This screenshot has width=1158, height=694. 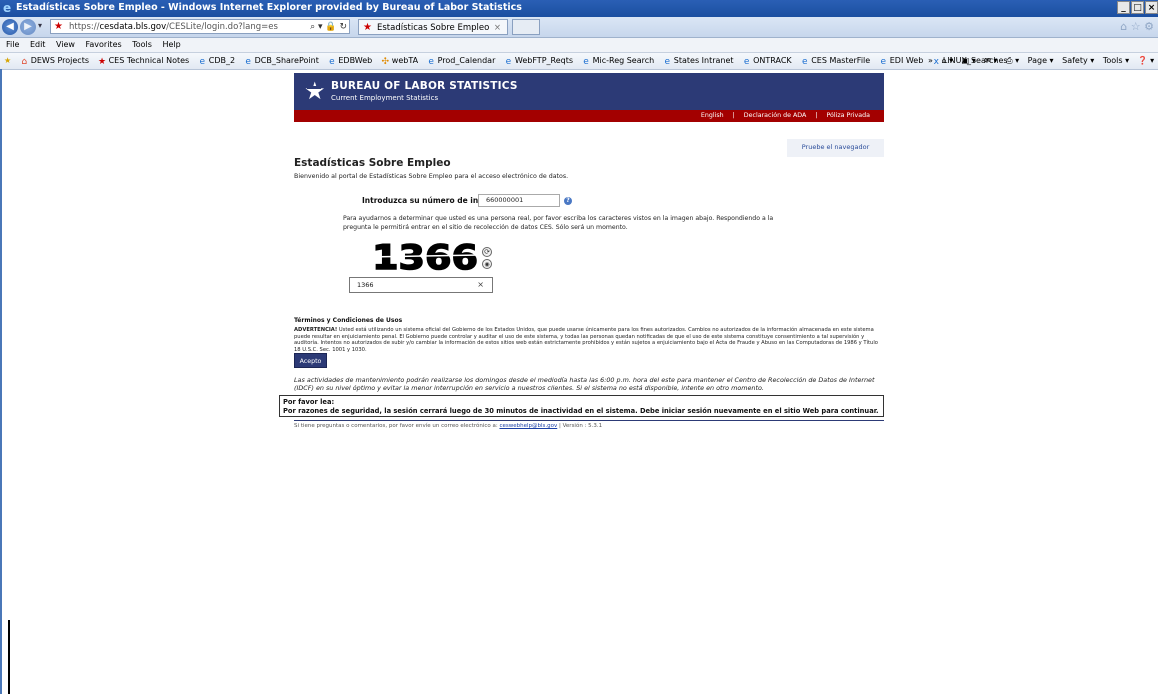 I want to click on favorites-star-icon: ★, so click(x=7, y=61).